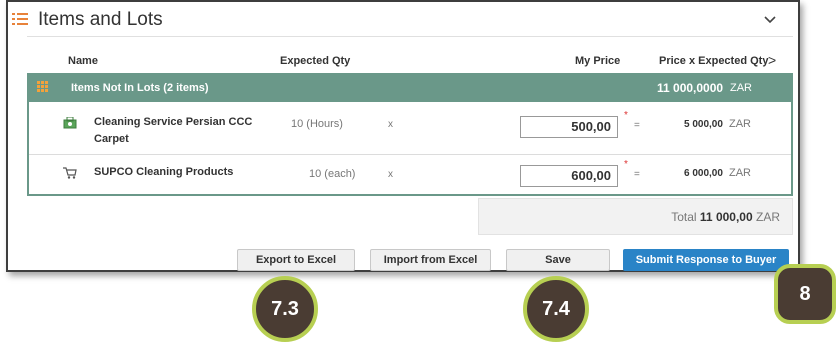 This screenshot has width=839, height=342. I want to click on group-total: 11 000,0000, so click(690, 88).